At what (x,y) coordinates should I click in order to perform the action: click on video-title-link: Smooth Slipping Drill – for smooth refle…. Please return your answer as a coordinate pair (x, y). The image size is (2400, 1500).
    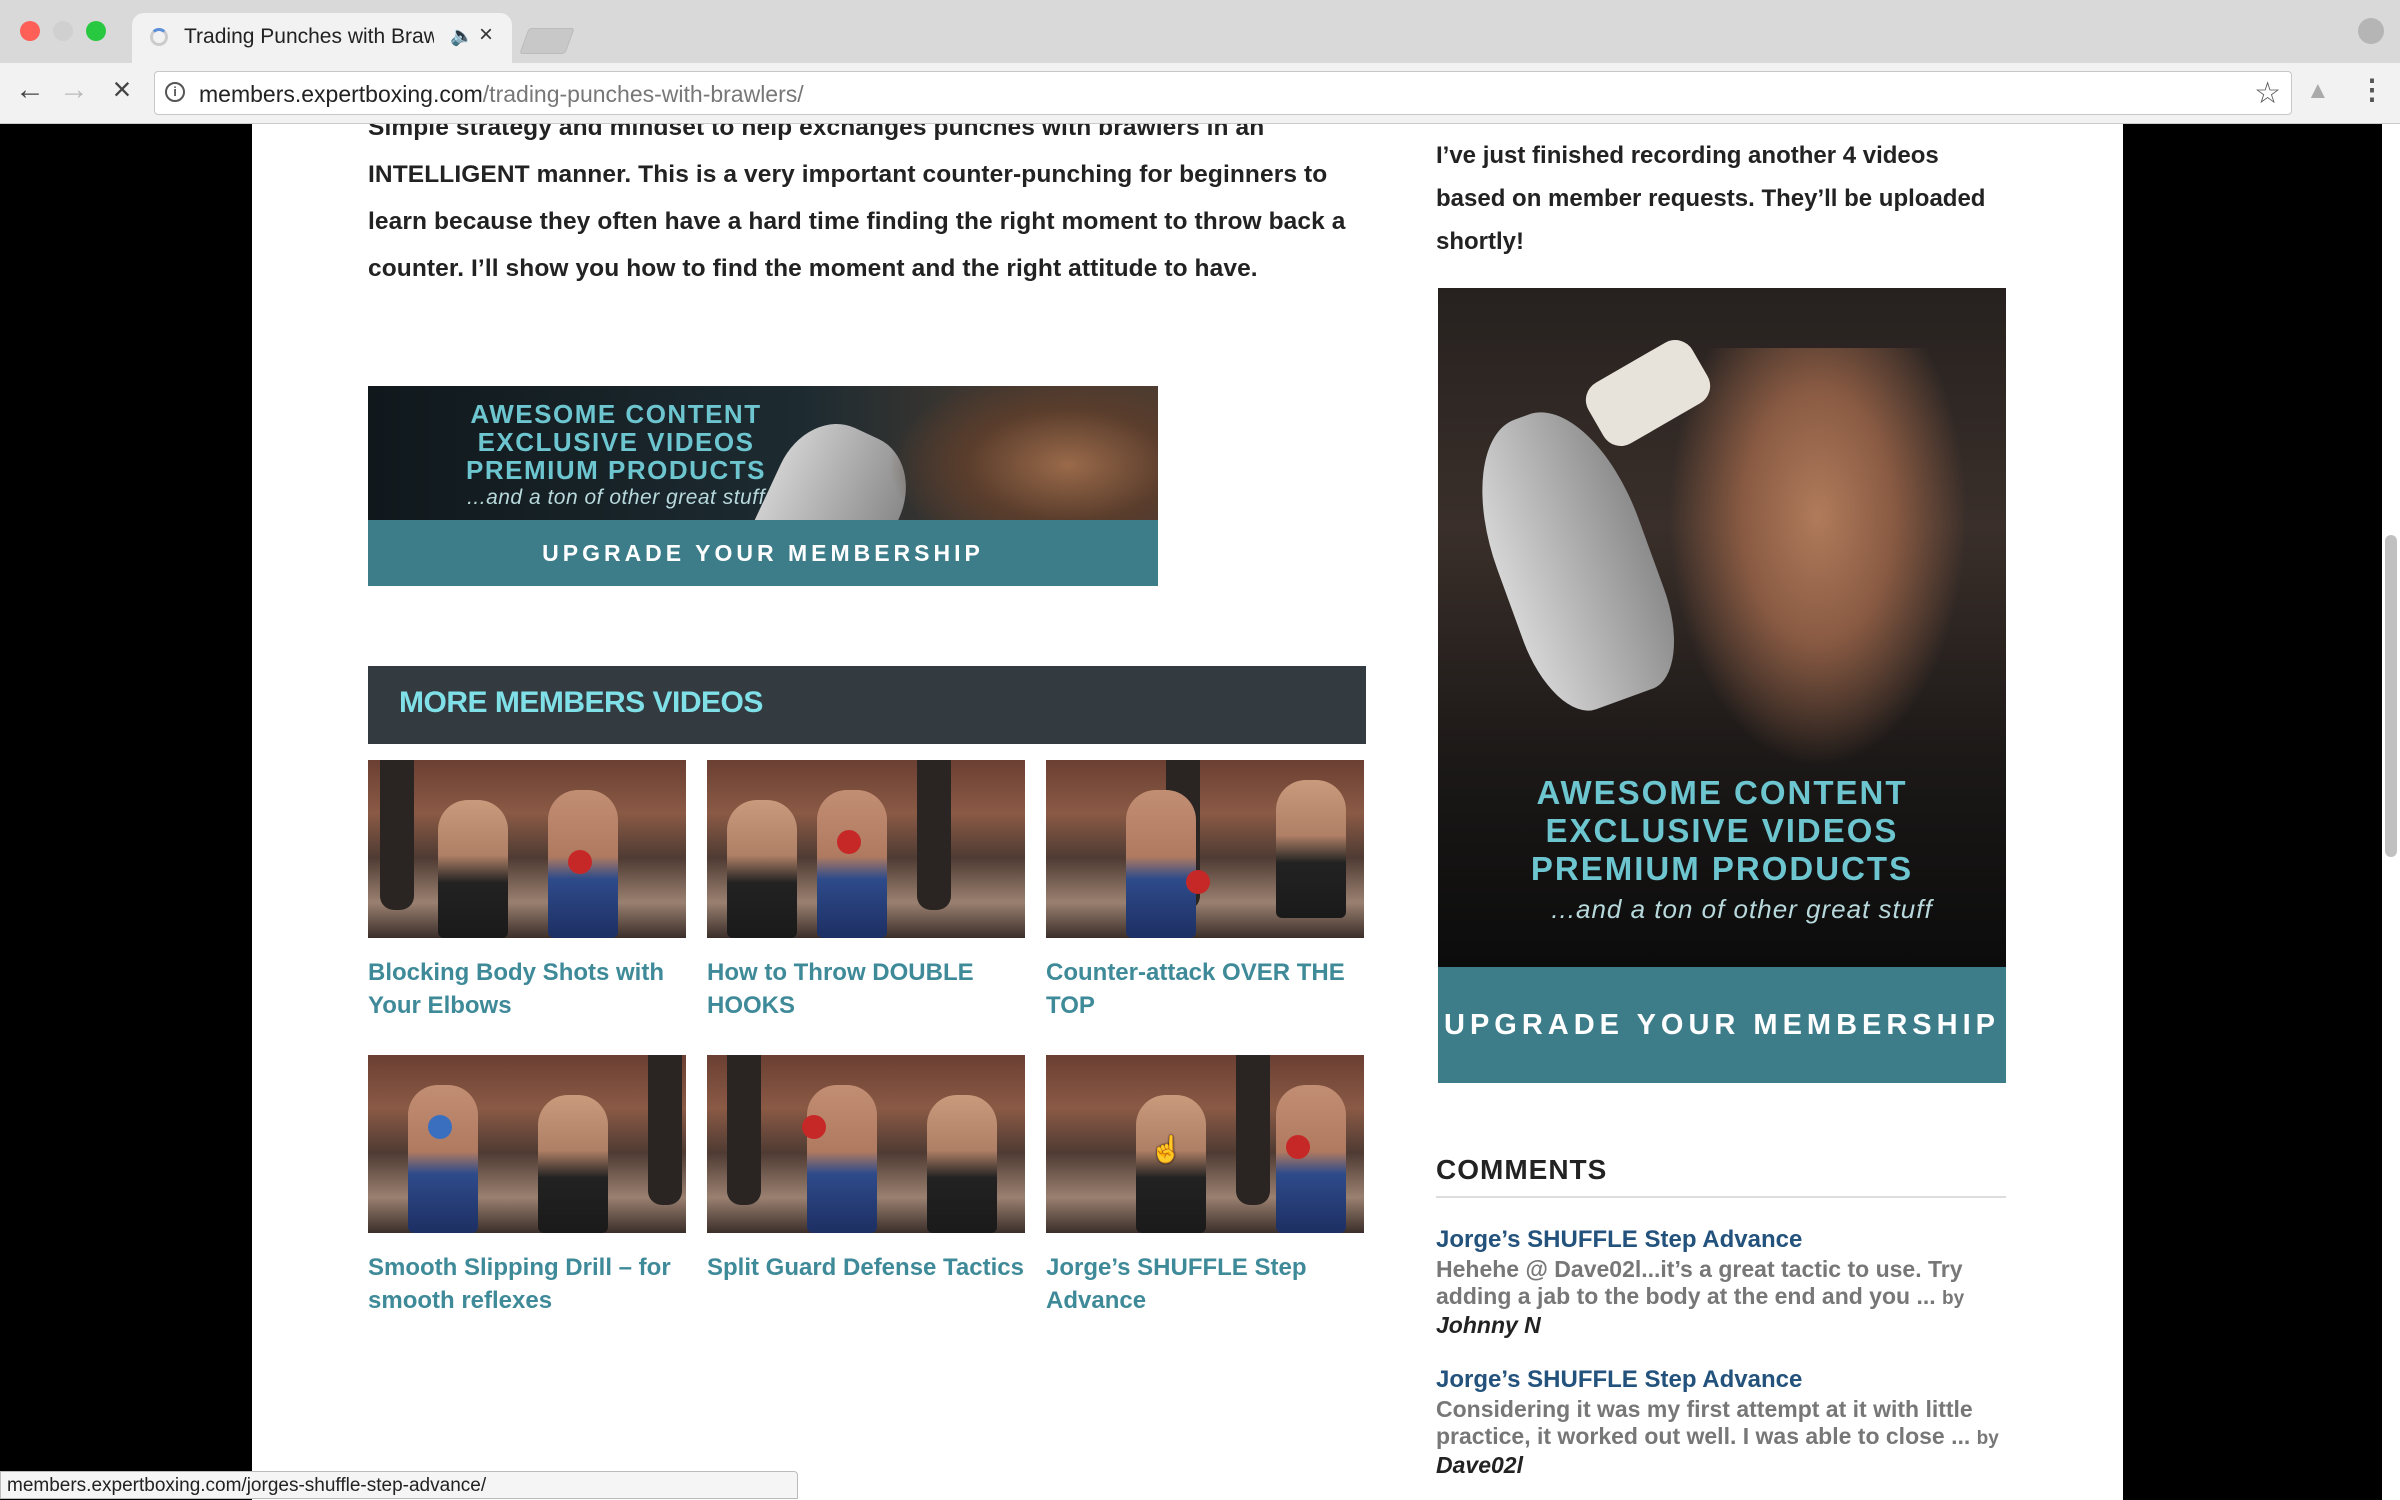
    Looking at the image, I should click on (527, 1284).